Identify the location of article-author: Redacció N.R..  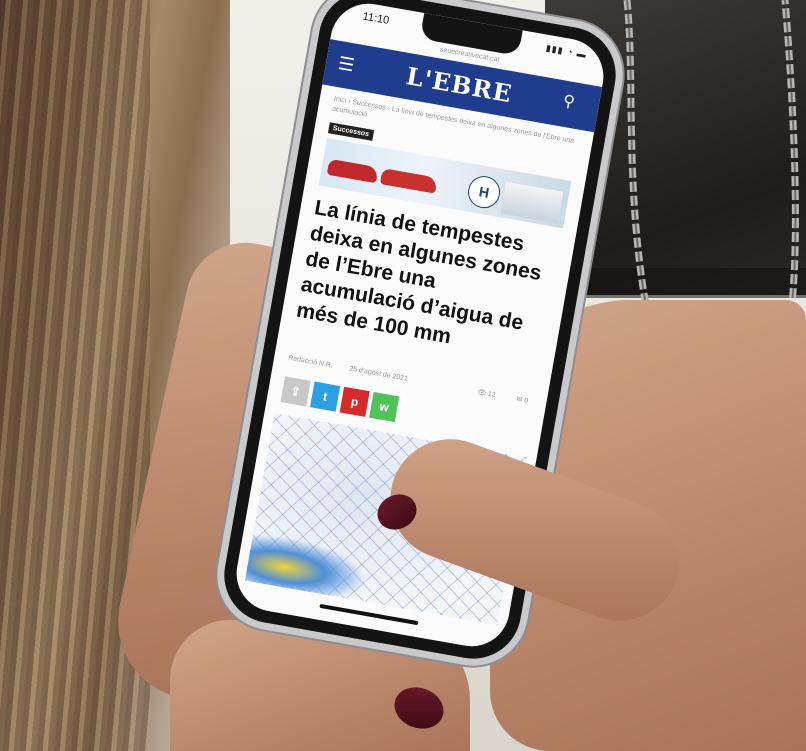
(311, 362).